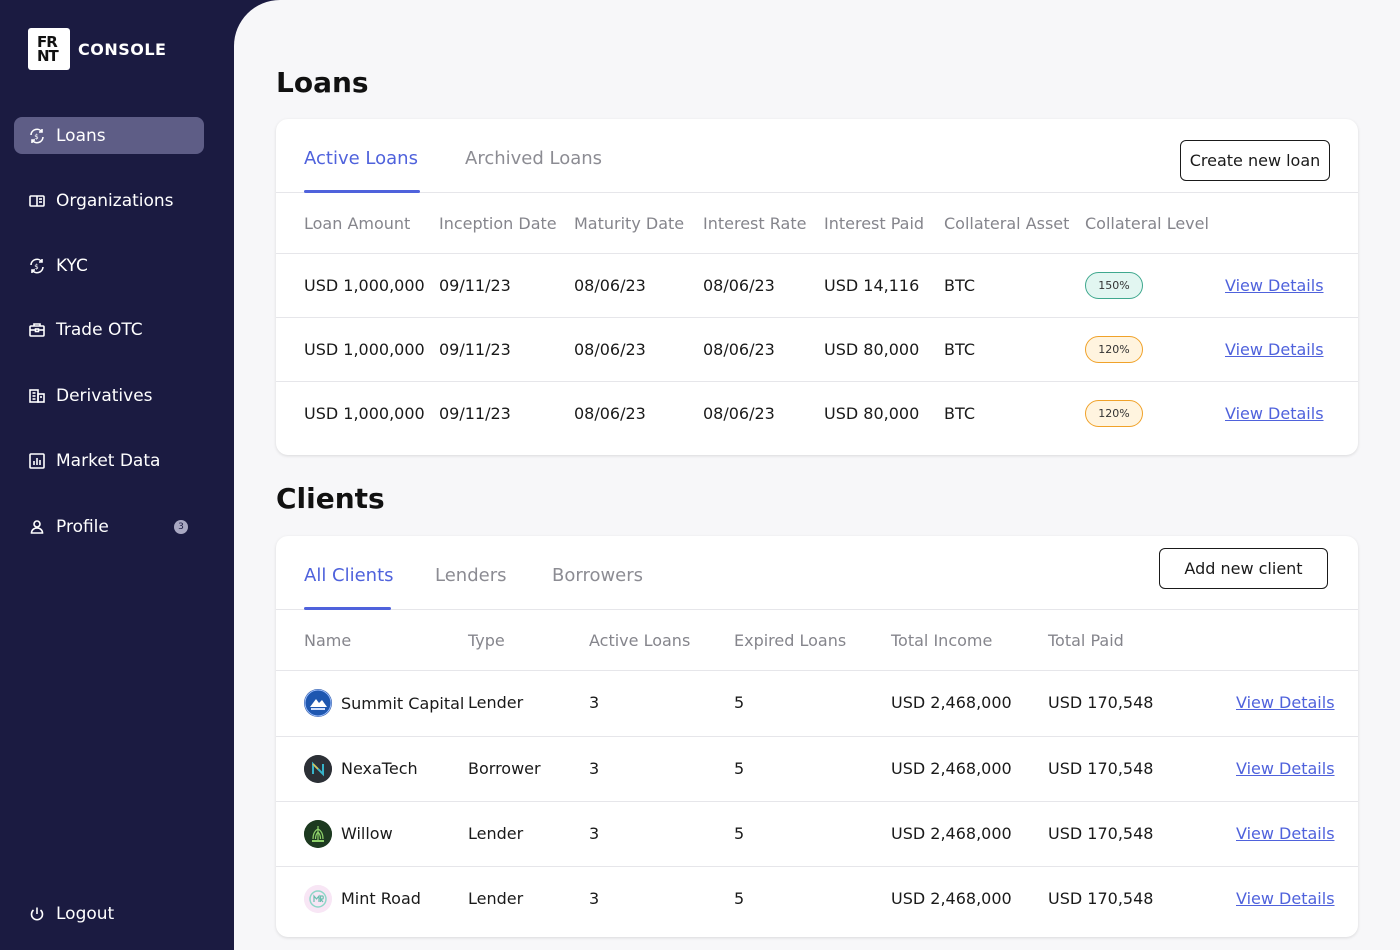 This screenshot has width=1400, height=950. Describe the element at coordinates (357, 223) in the screenshot. I see `column-header: Loan Amount` at that location.